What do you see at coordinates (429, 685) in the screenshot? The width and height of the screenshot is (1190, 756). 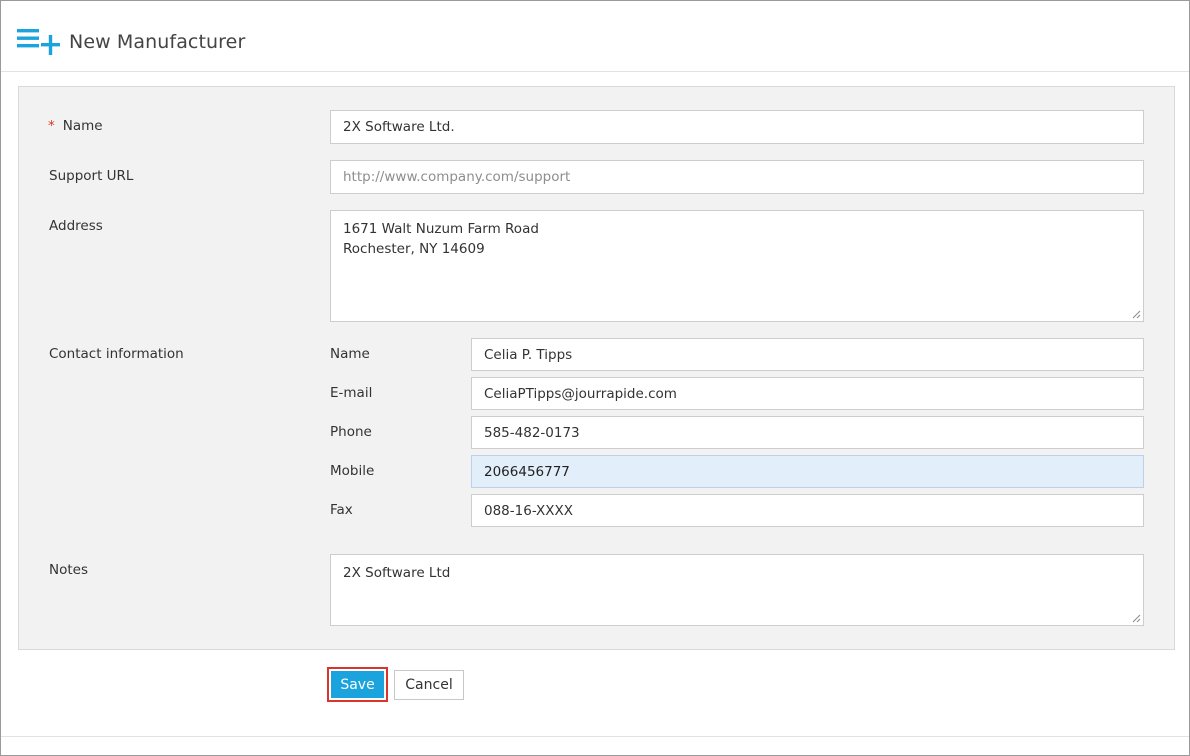 I see `cancel-button: Cancel` at bounding box center [429, 685].